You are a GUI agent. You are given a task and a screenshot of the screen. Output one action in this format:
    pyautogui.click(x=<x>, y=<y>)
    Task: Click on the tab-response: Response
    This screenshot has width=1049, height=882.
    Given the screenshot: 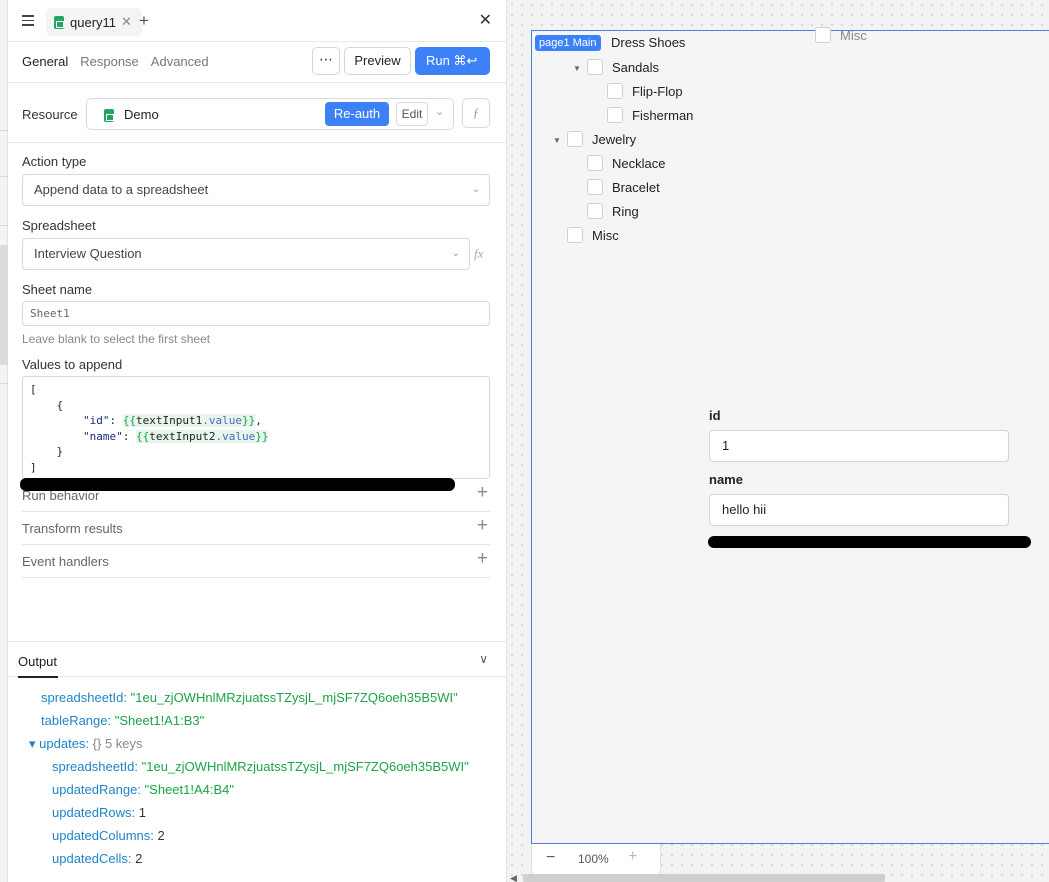 What is the action you would take?
    pyautogui.click(x=109, y=61)
    